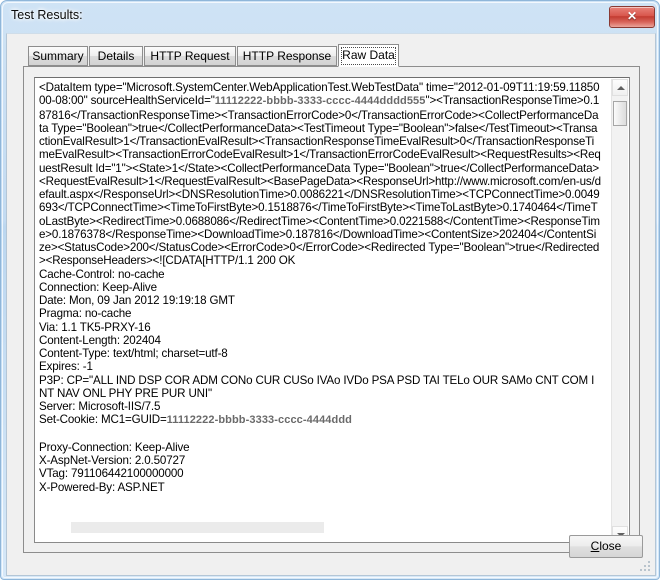 This screenshot has width=660, height=580. I want to click on tab-label: Raw Data, so click(368, 55).